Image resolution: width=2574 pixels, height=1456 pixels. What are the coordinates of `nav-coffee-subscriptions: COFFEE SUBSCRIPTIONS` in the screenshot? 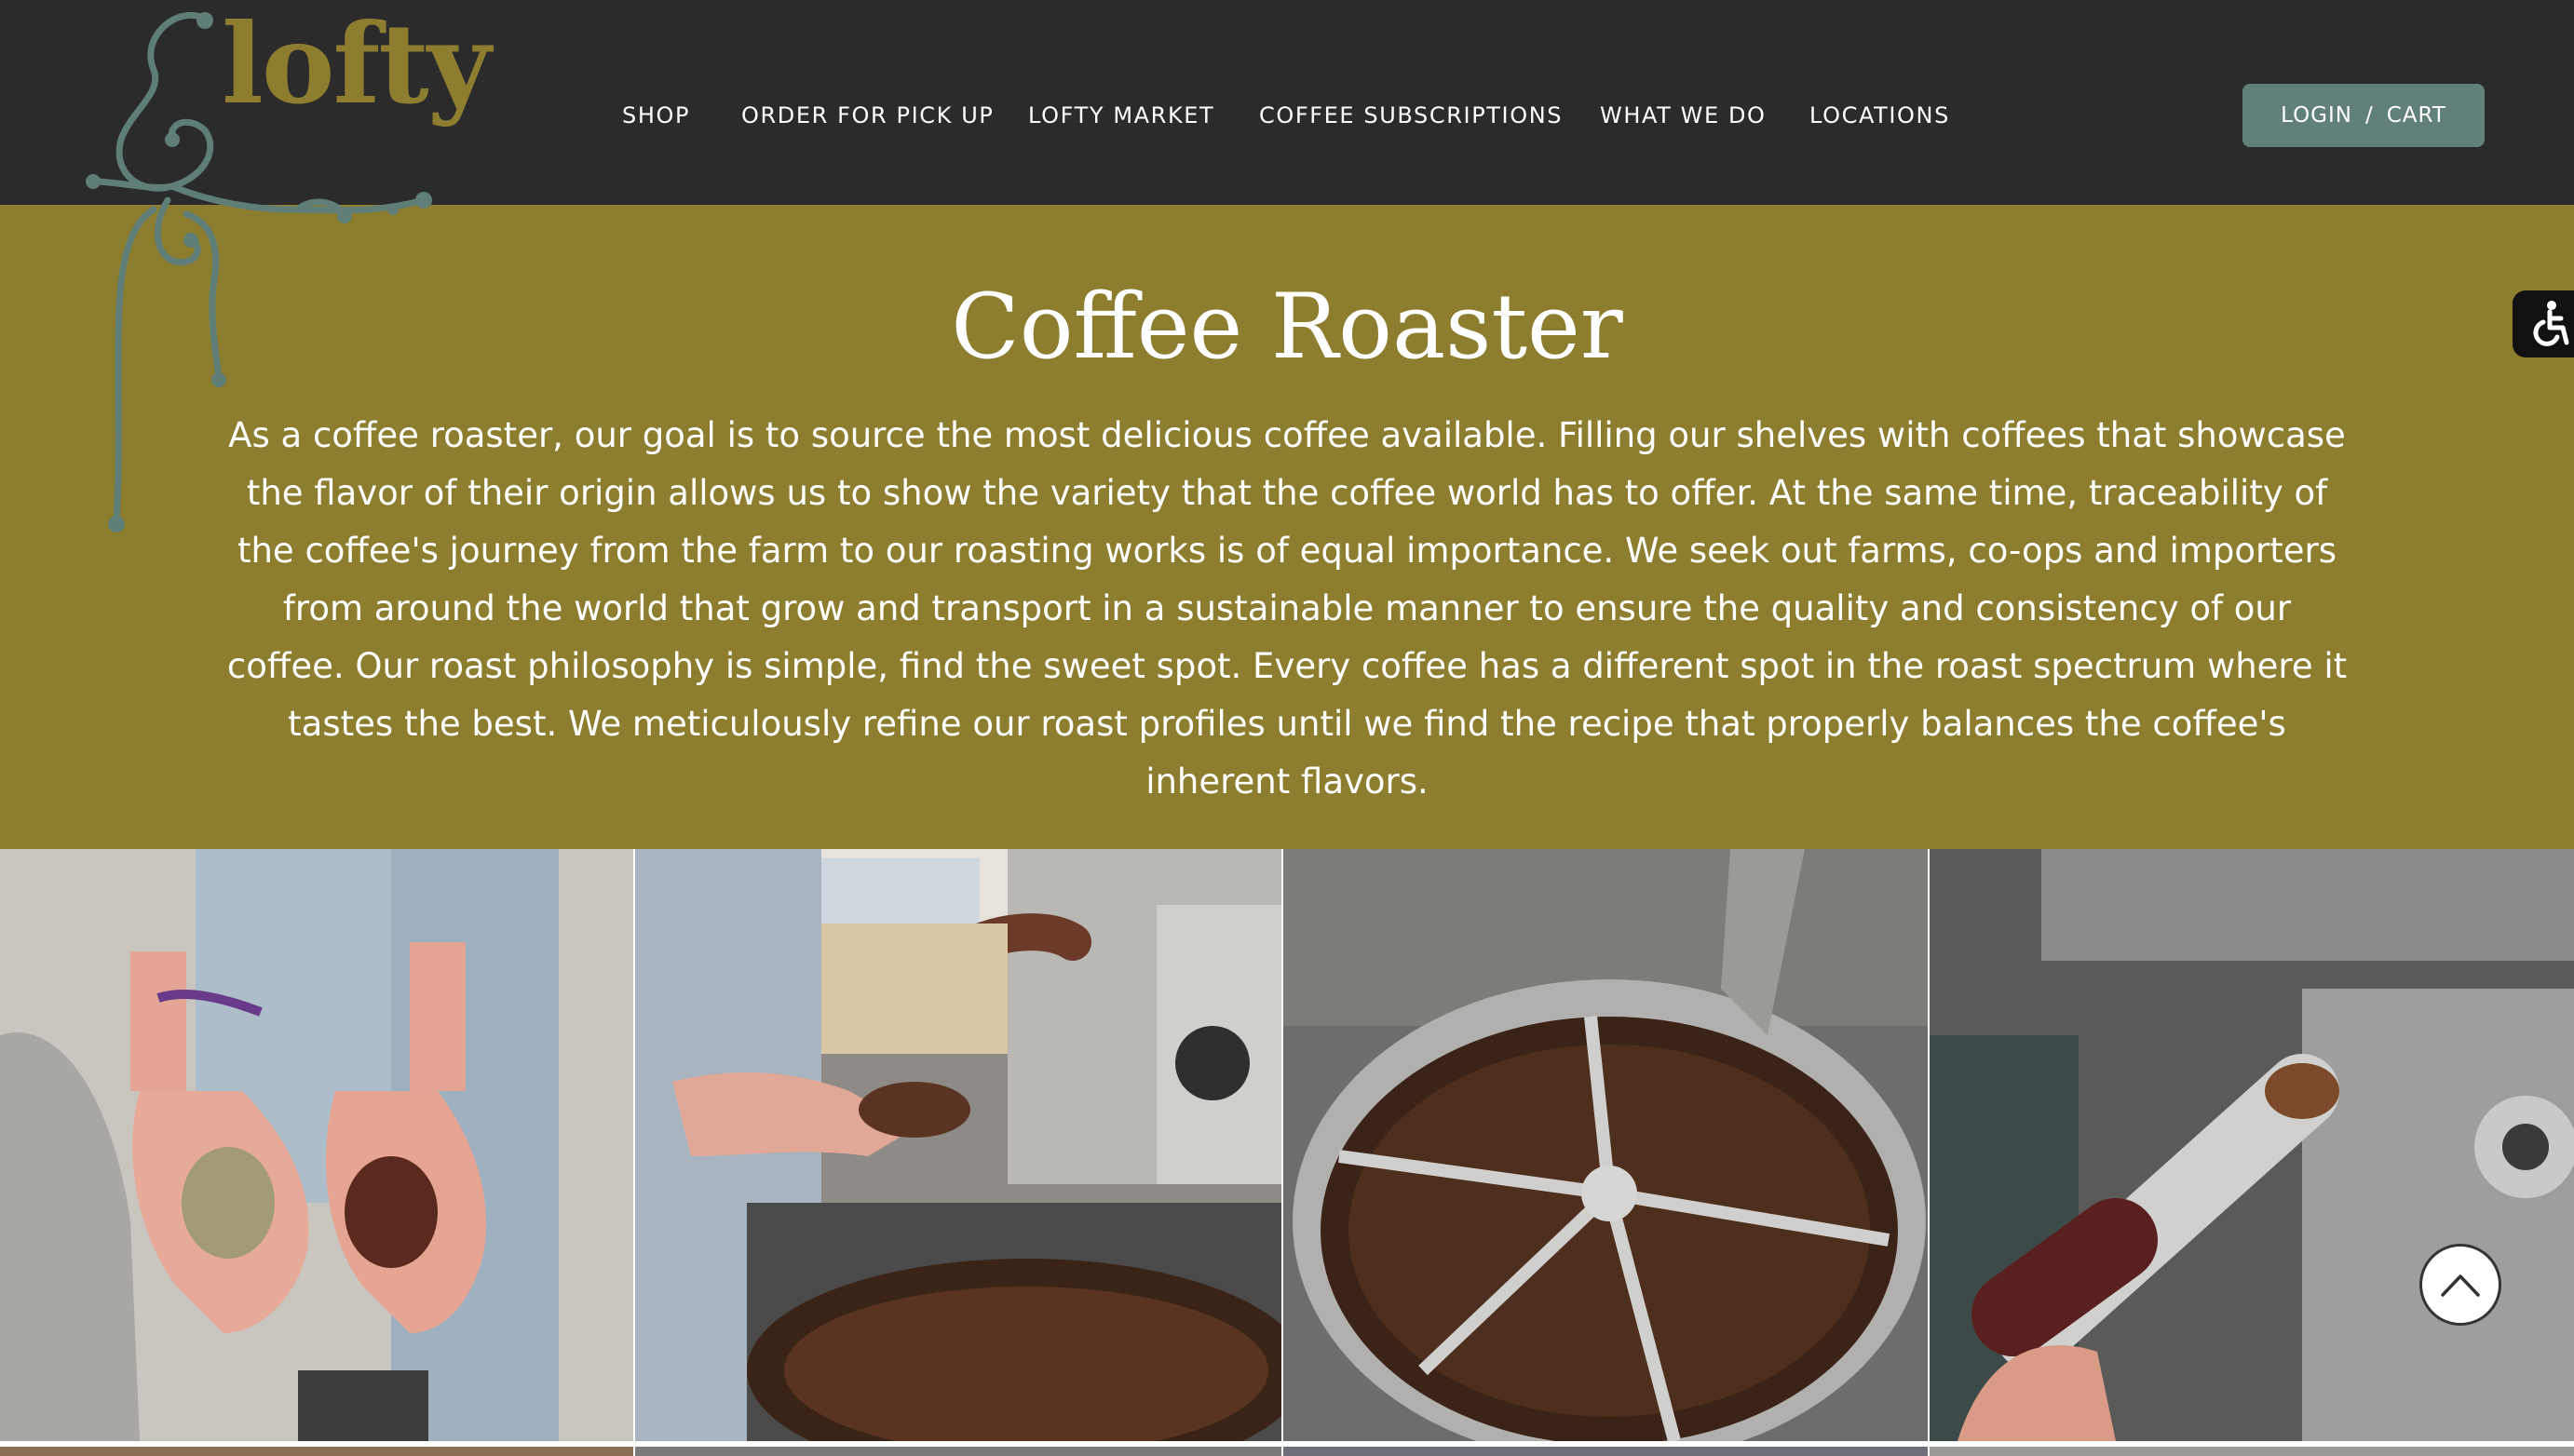 It's located at (1411, 115).